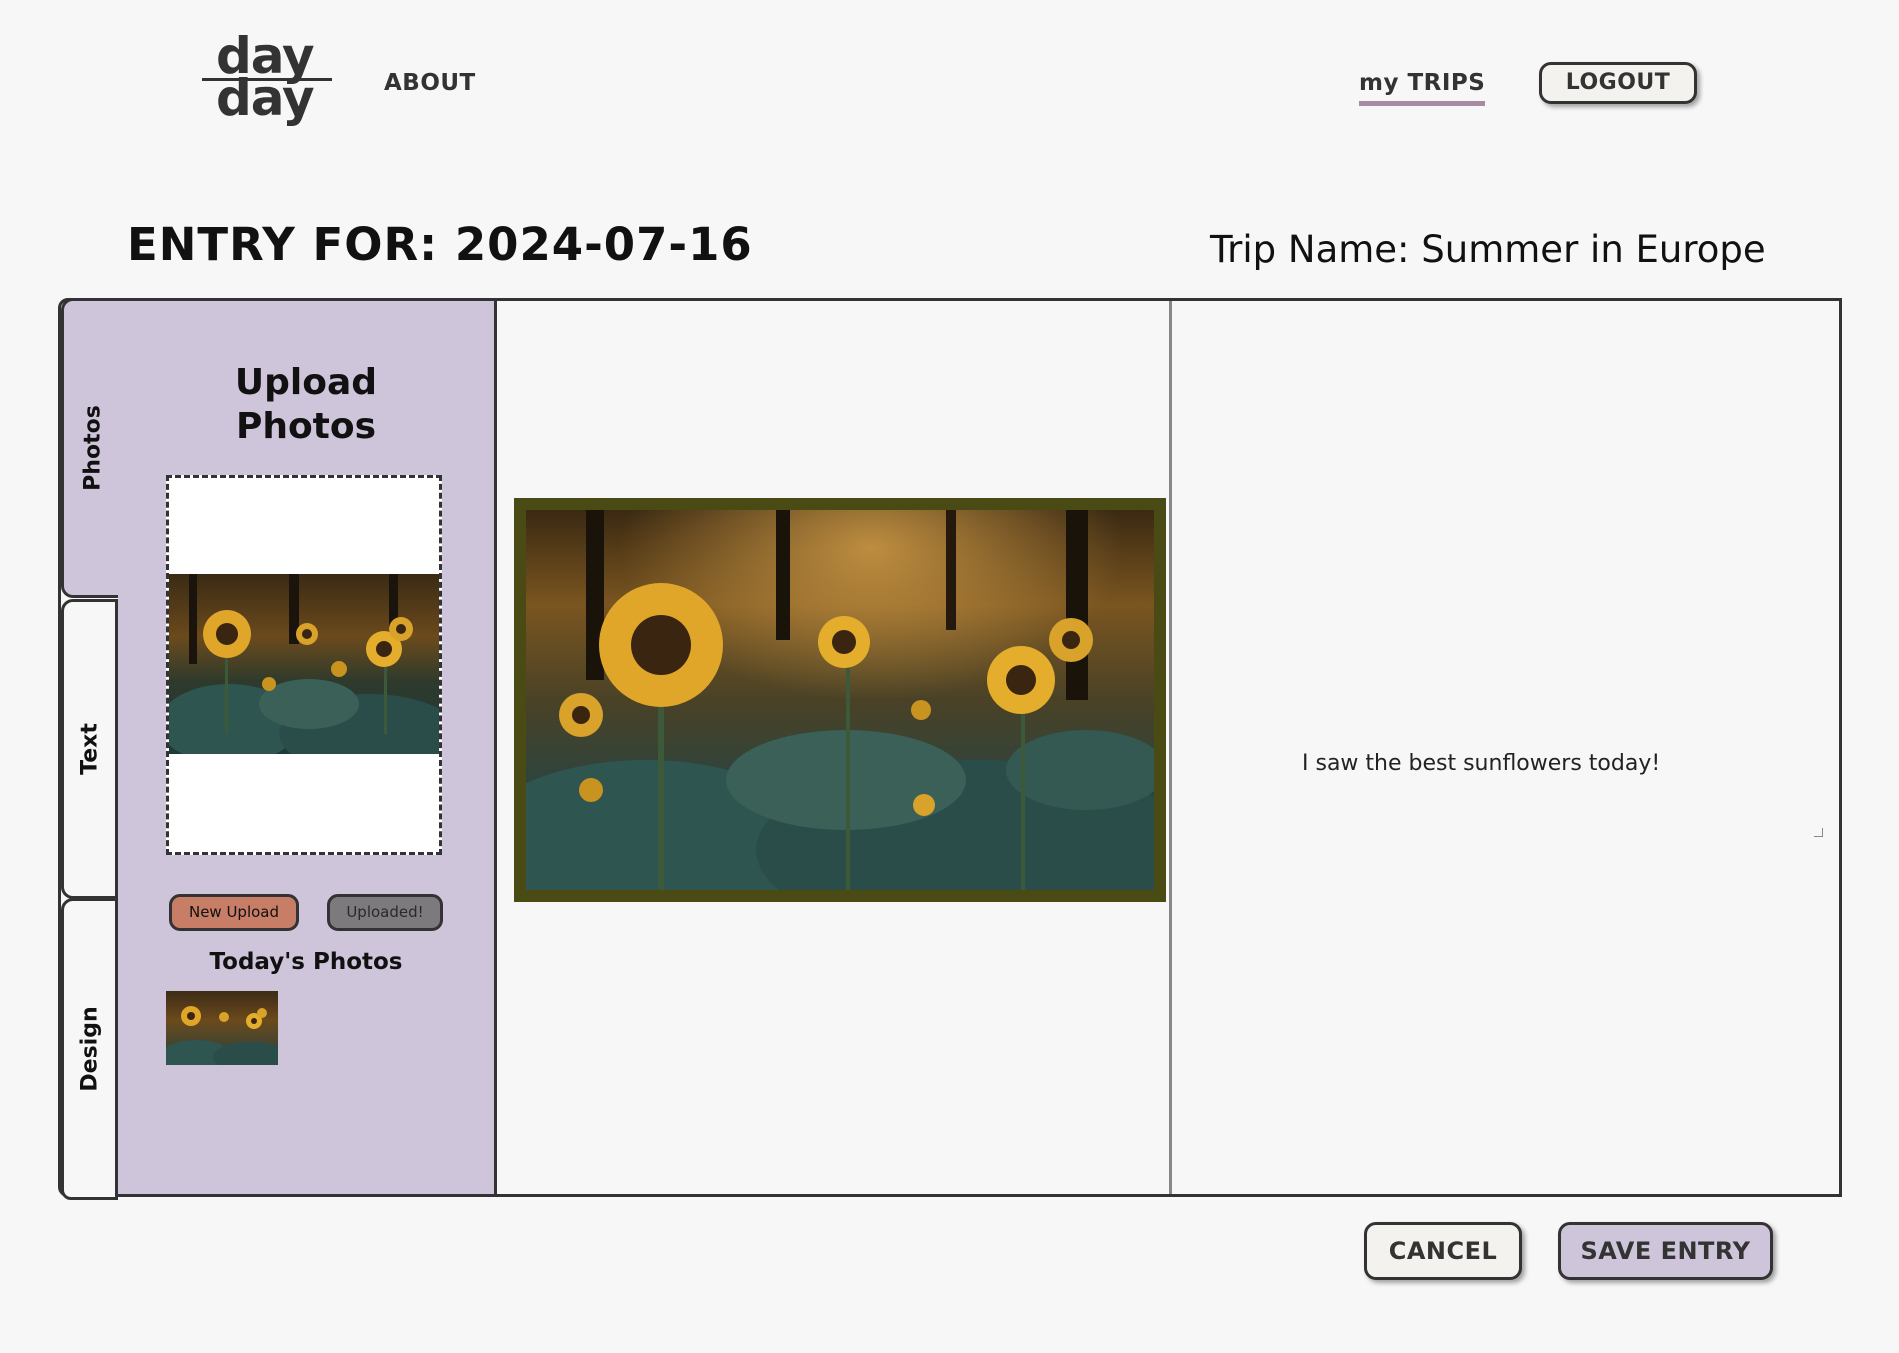 This screenshot has width=1899, height=1353. I want to click on nav-my-trips-link: my TRIPS, so click(1422, 88).